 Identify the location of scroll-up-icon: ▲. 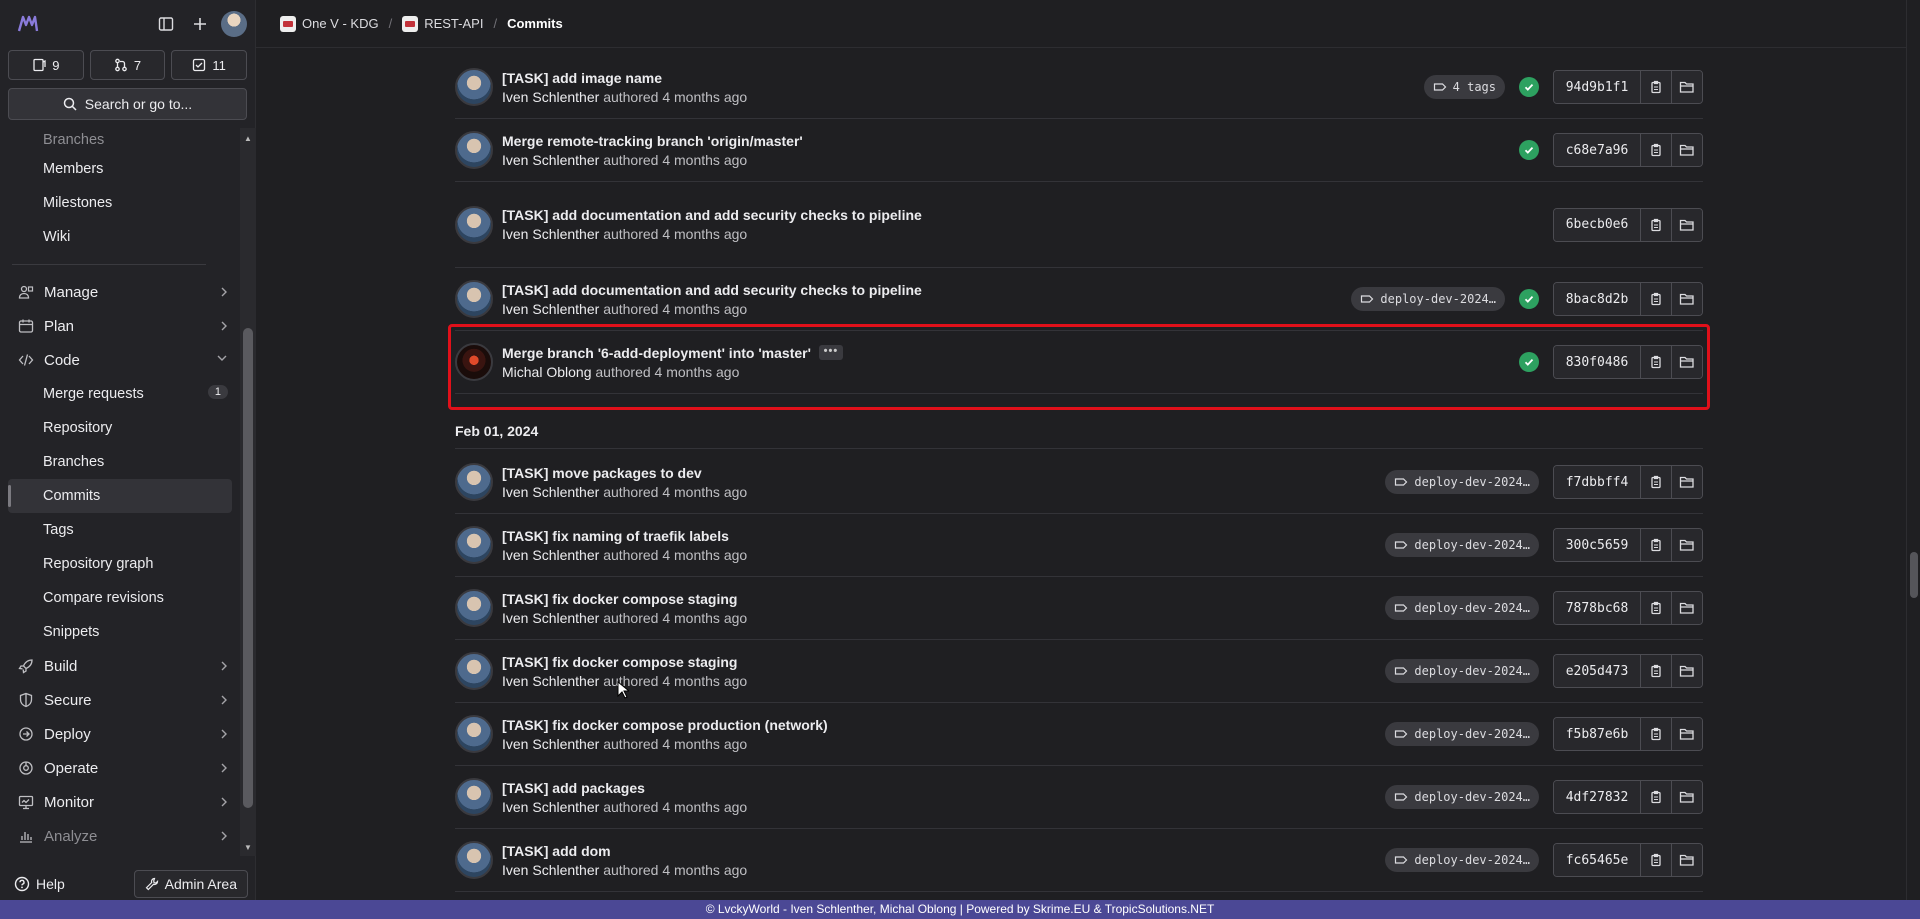
(248, 138).